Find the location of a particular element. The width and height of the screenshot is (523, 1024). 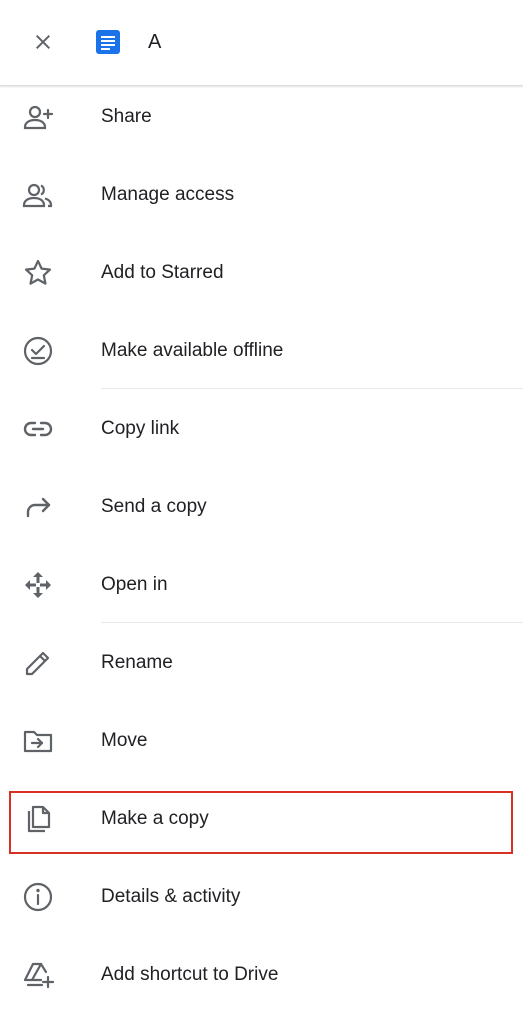

menu-item-open-in: Open in is located at coordinates (261, 585).